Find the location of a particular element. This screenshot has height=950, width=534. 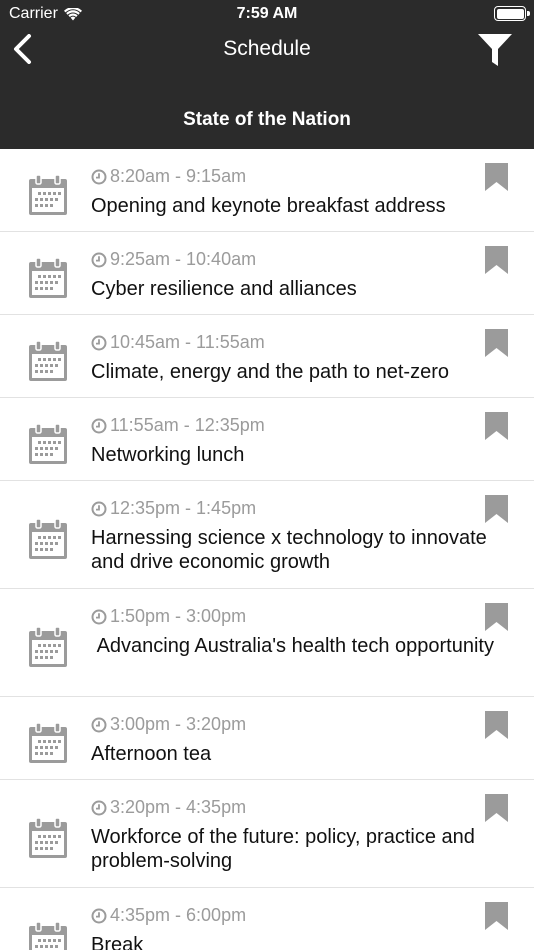

session-row: 3:00pm - 3:20pm Afternoon tea is located at coordinates (267, 738).